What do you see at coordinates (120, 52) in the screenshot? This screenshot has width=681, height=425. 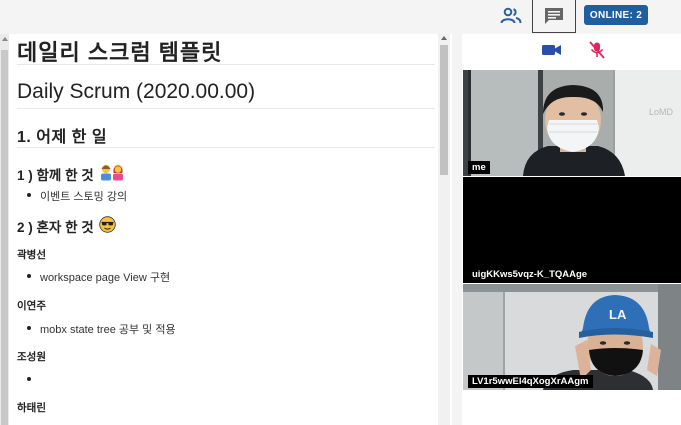 I see `document-title: 데일리 스크럼 템플릿` at bounding box center [120, 52].